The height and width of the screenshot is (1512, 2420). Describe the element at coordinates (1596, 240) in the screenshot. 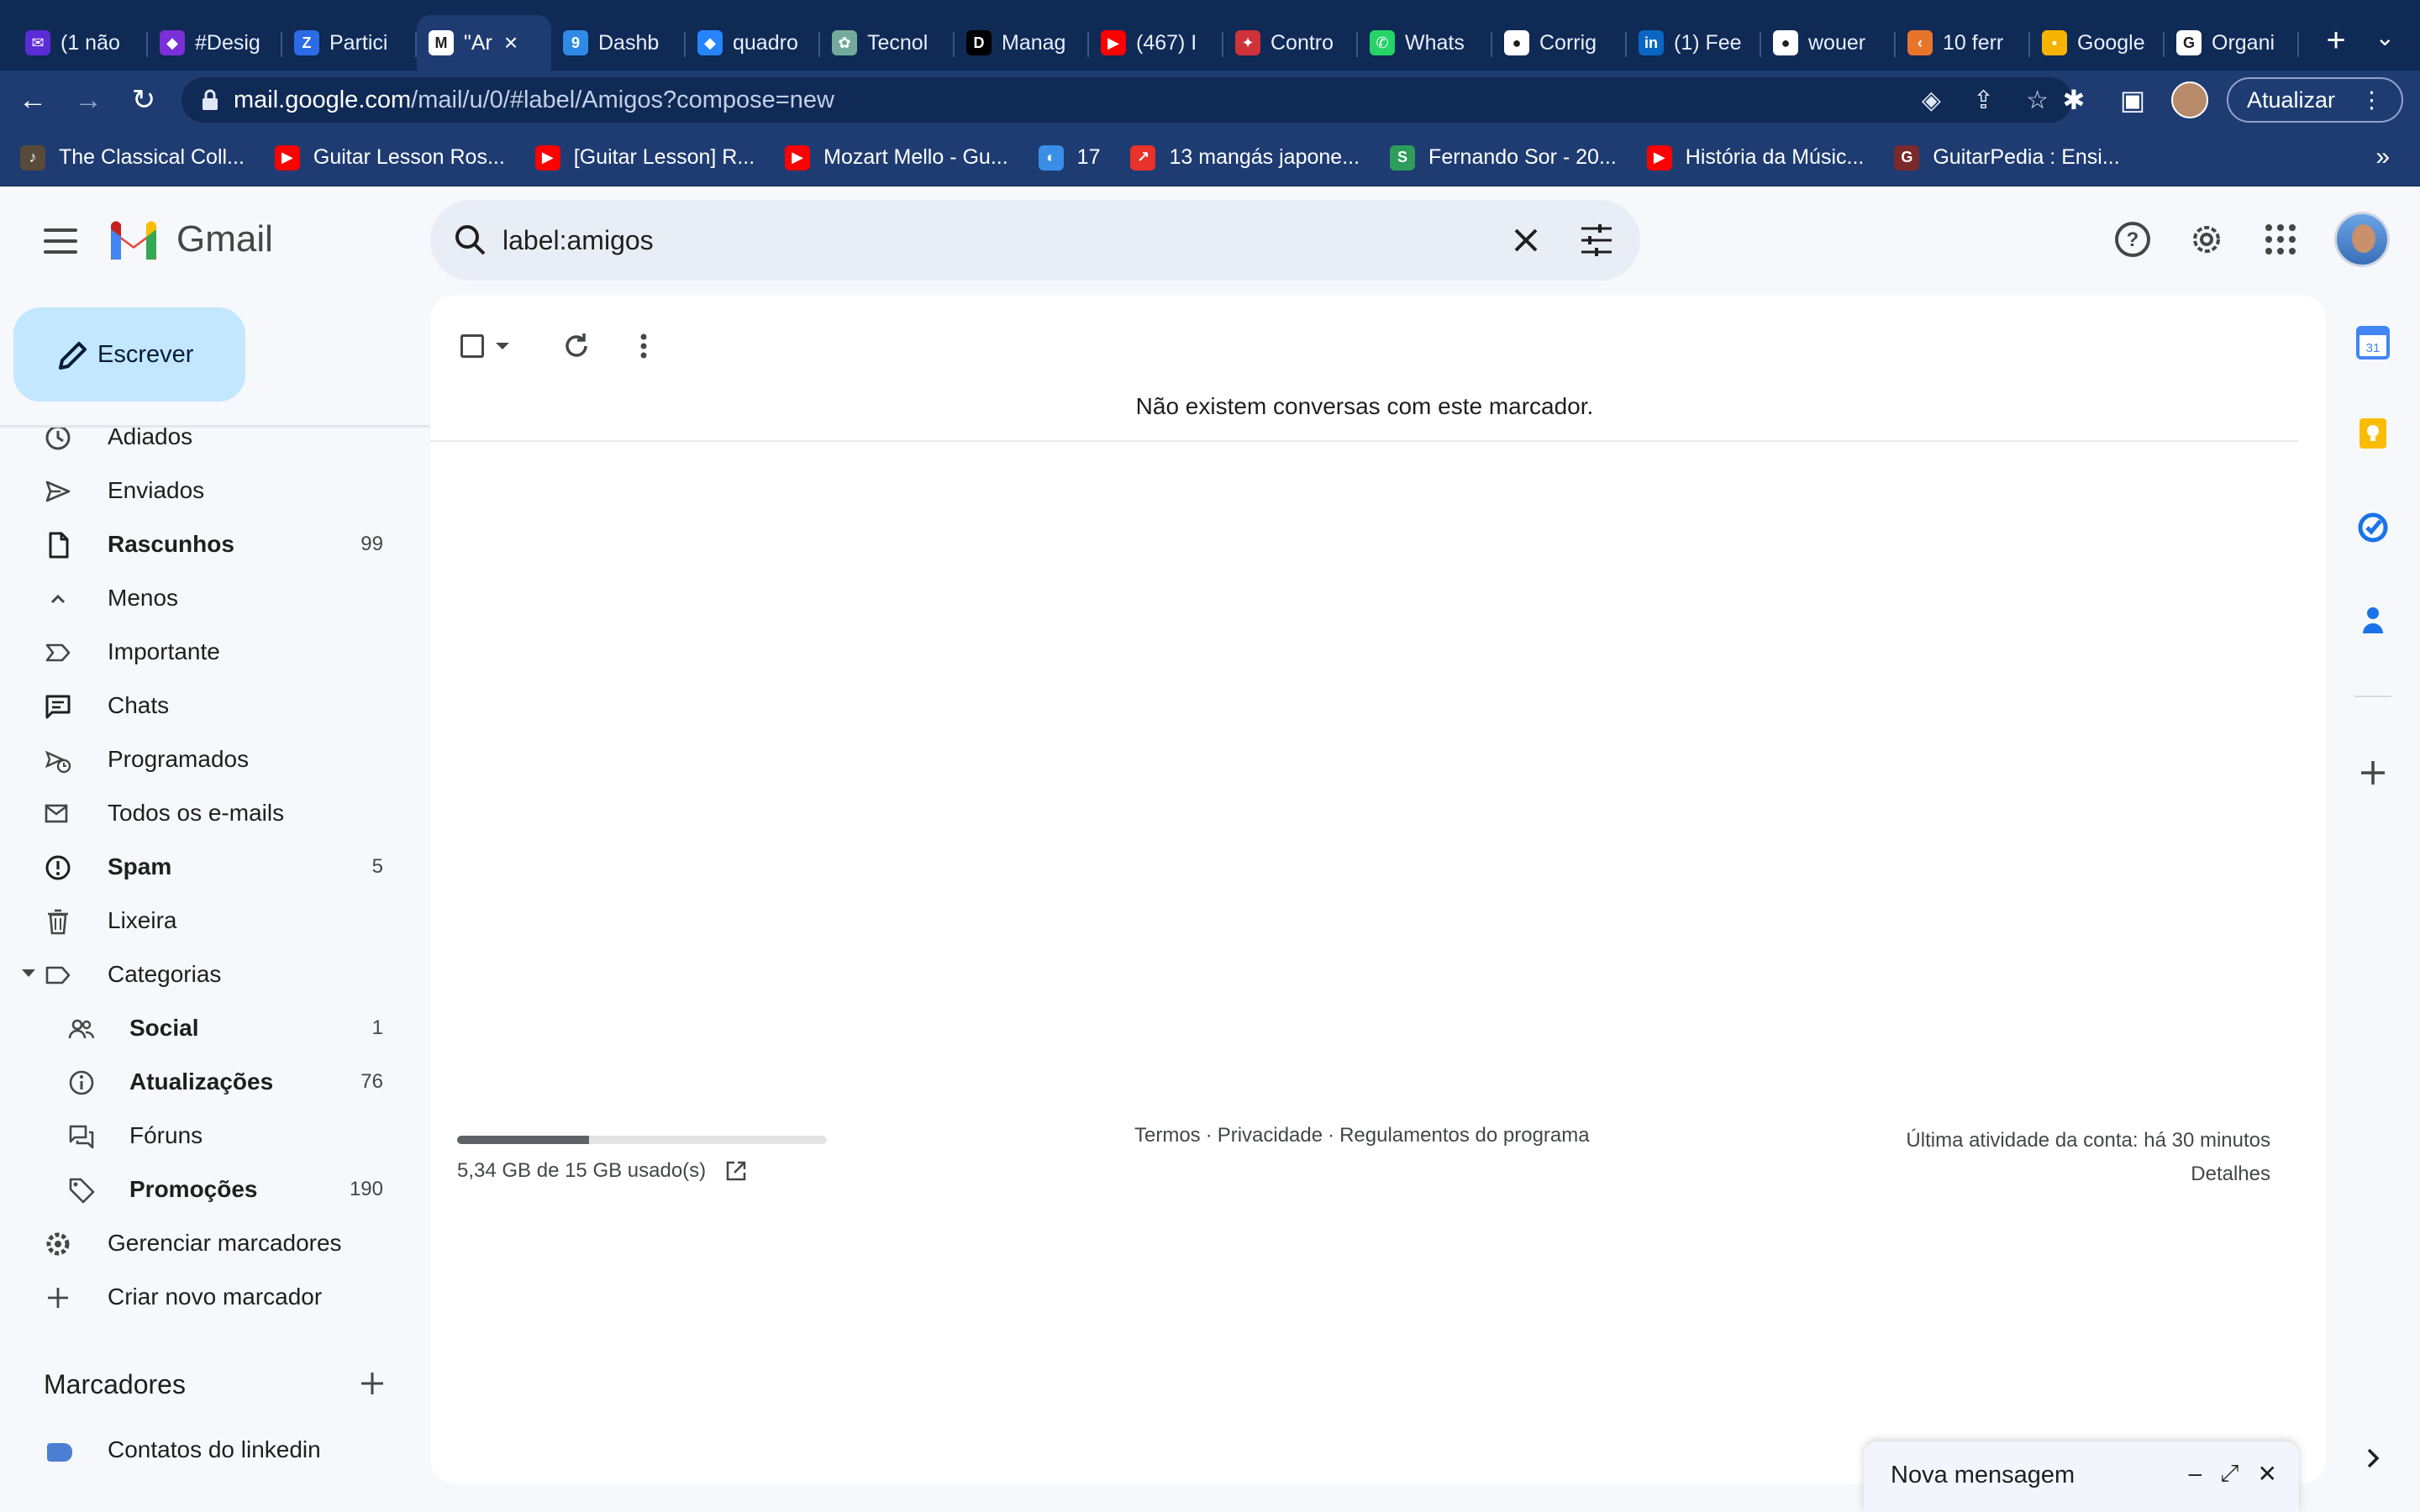

I see `search-options-icon` at that location.